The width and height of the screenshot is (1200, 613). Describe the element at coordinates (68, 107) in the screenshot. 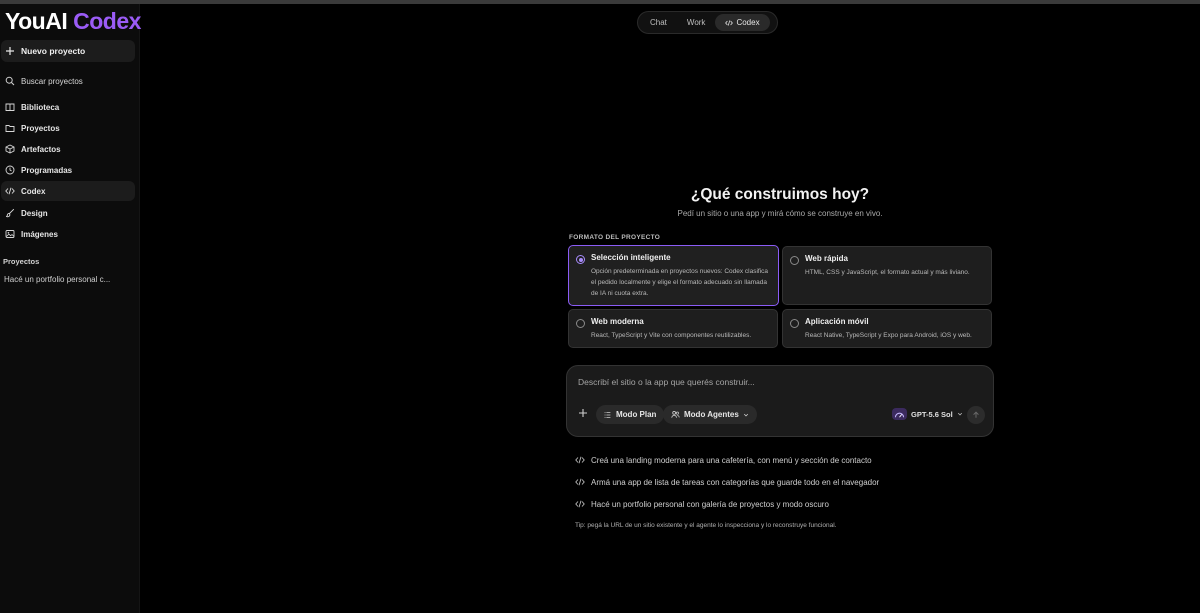

I see `sidebar-item-biblioteca: Biblioteca` at that location.